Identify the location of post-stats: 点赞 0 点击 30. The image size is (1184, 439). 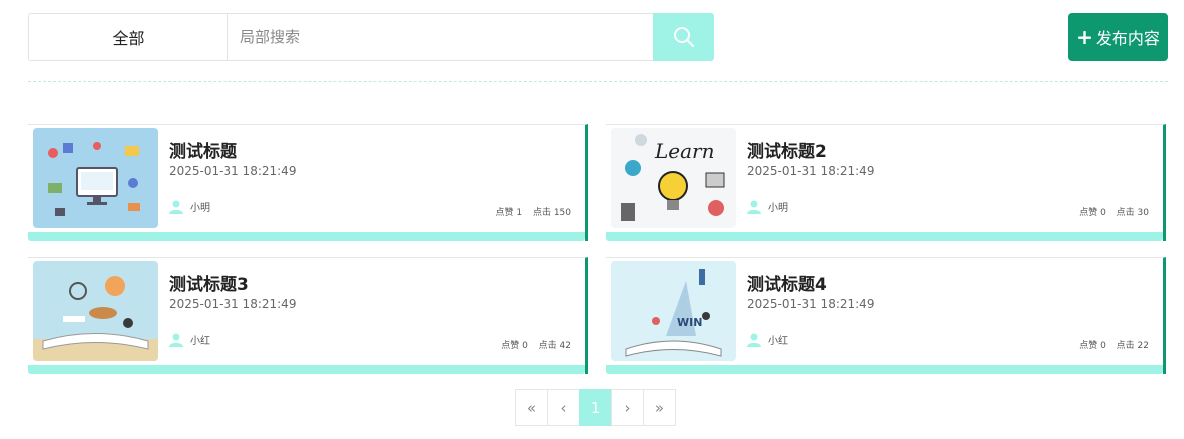
(1110, 211).